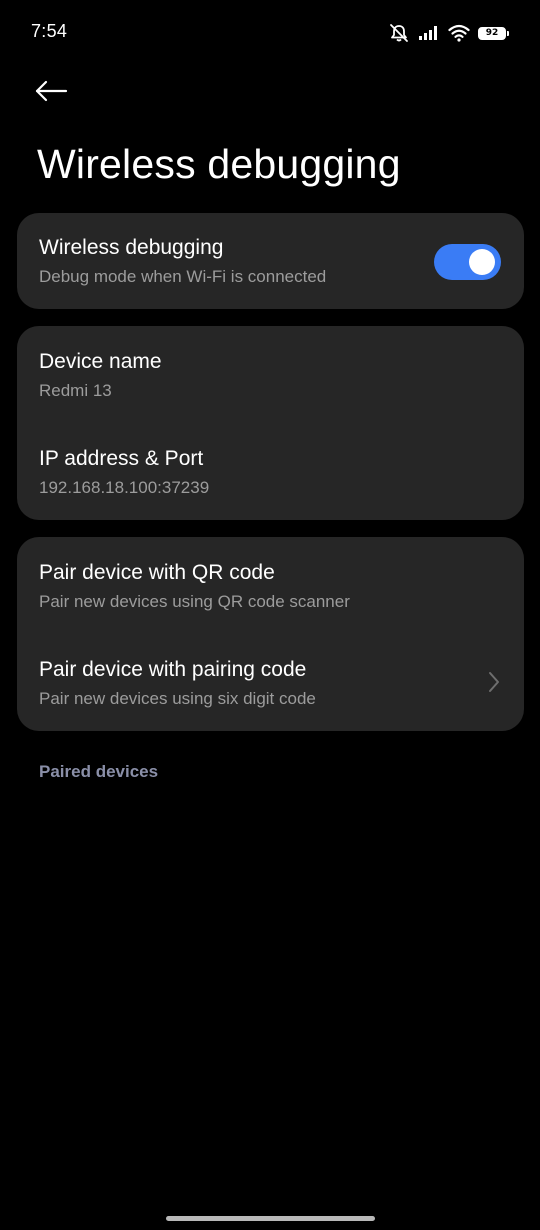 This screenshot has height=1230, width=540. Describe the element at coordinates (399, 33) in the screenshot. I see `mute-icon` at that location.